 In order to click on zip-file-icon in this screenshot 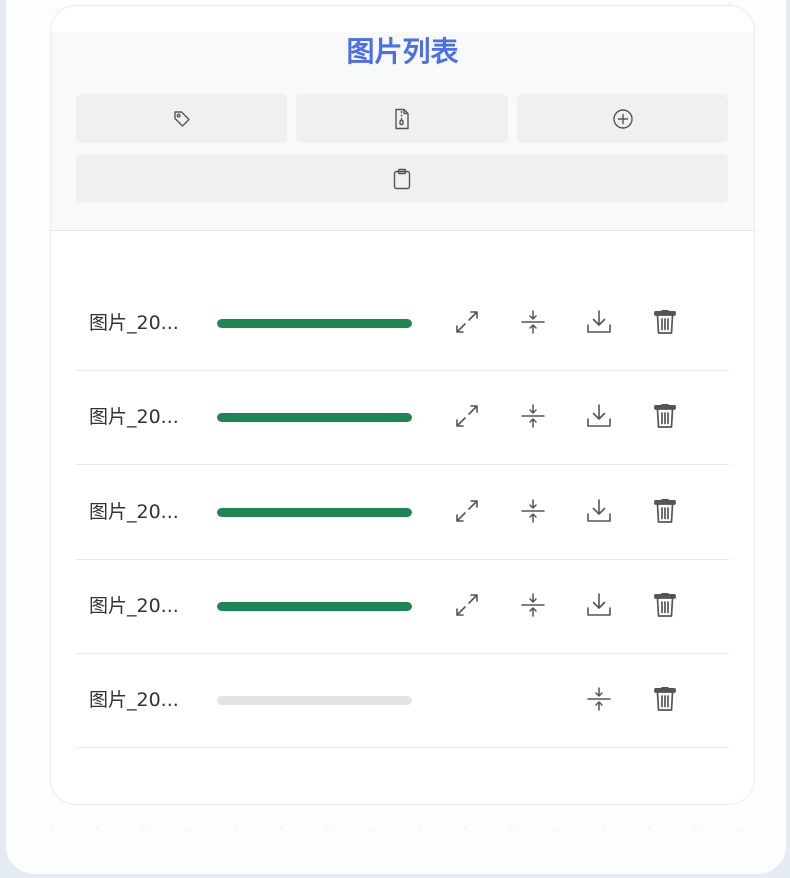, I will do `click(402, 119)`.